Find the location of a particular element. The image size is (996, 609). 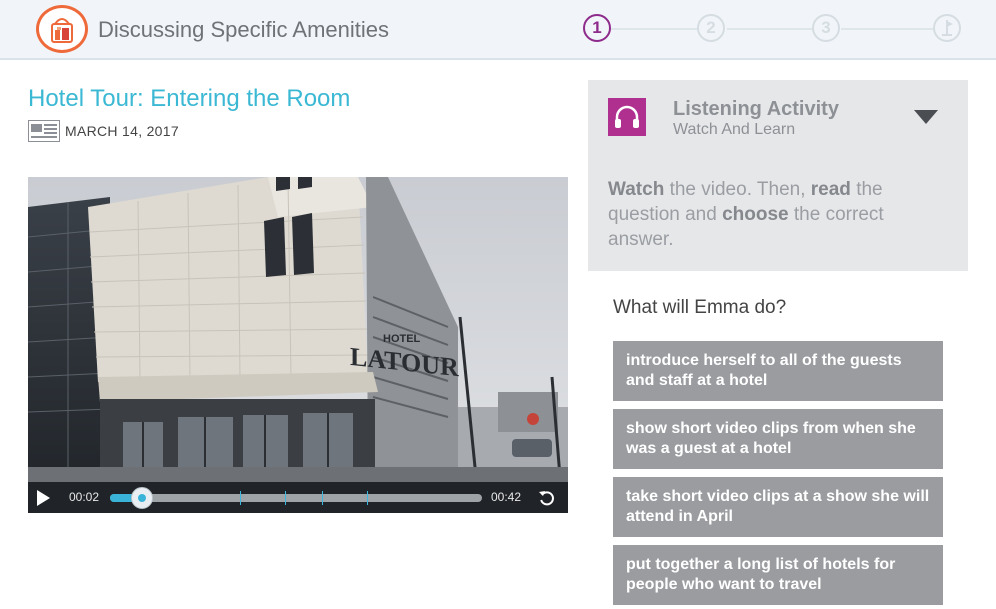

play-icon is located at coordinates (43, 498).